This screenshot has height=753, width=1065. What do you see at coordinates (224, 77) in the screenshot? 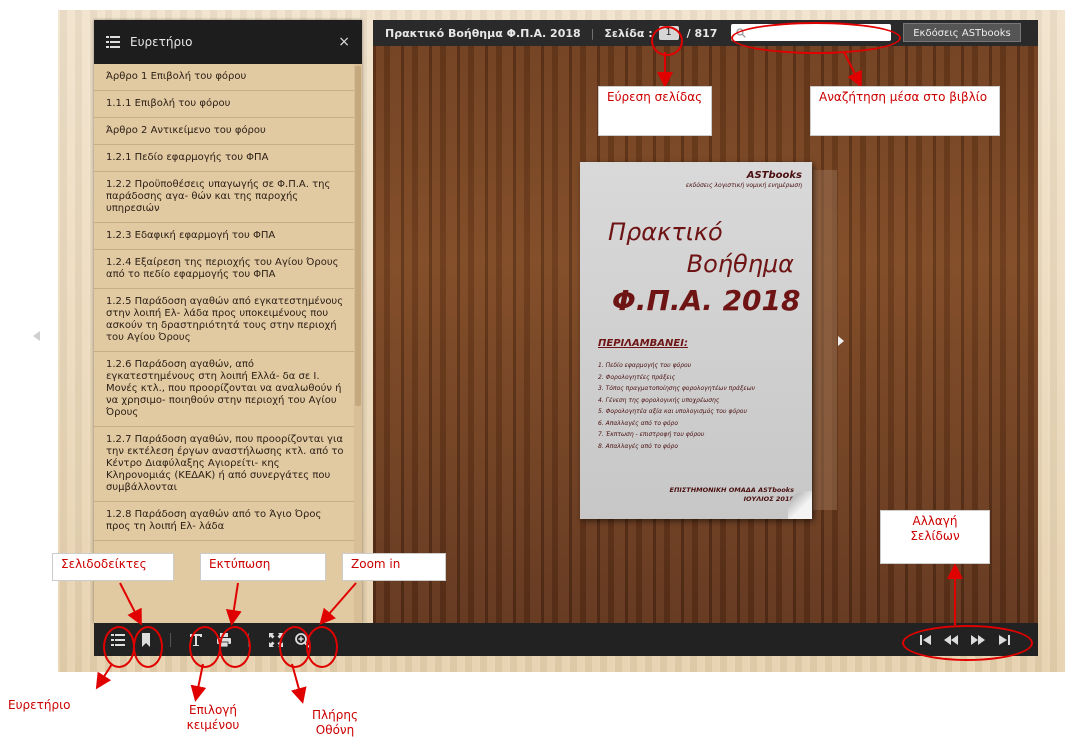
I see `index-list-item: Άρθρο 1 Επιβολή του φόρου` at bounding box center [224, 77].